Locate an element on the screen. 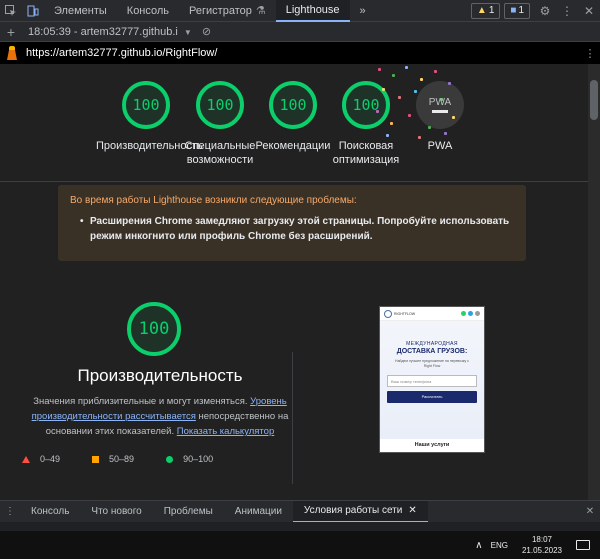  whatsapp-icon is located at coordinates (463, 313).